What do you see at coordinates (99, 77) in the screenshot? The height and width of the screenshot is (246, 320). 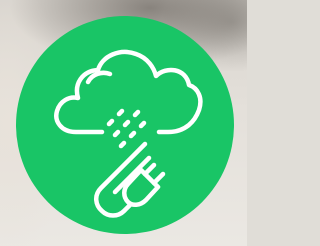 I see `cloud-inner-arc` at bounding box center [99, 77].